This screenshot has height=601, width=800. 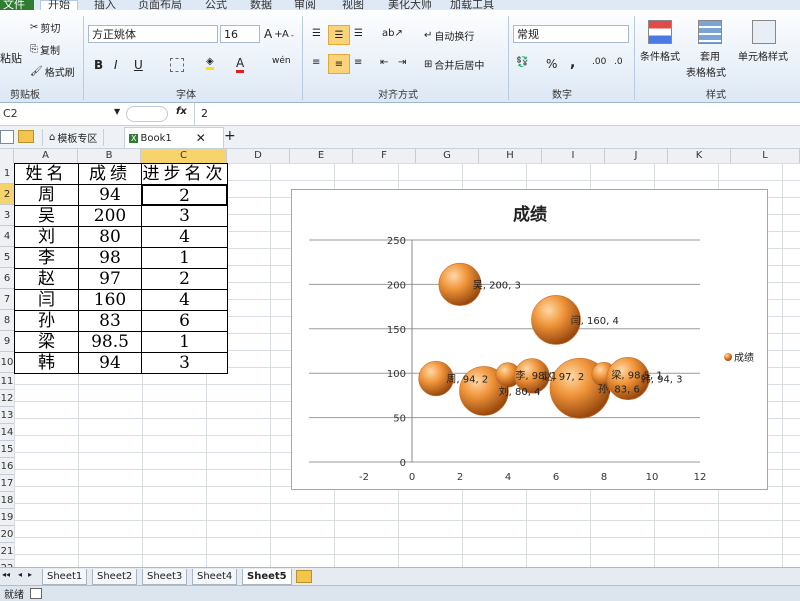 I want to click on table-cell: 1, so click(x=184, y=342).